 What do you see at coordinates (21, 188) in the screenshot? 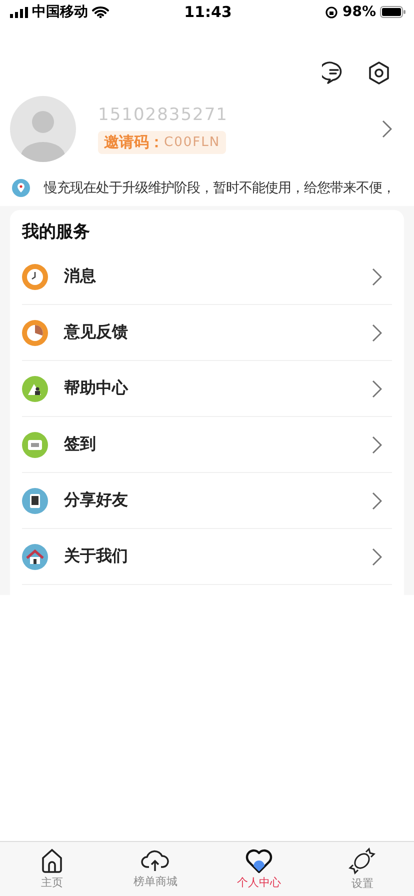
I see `location-pin-icon` at bounding box center [21, 188].